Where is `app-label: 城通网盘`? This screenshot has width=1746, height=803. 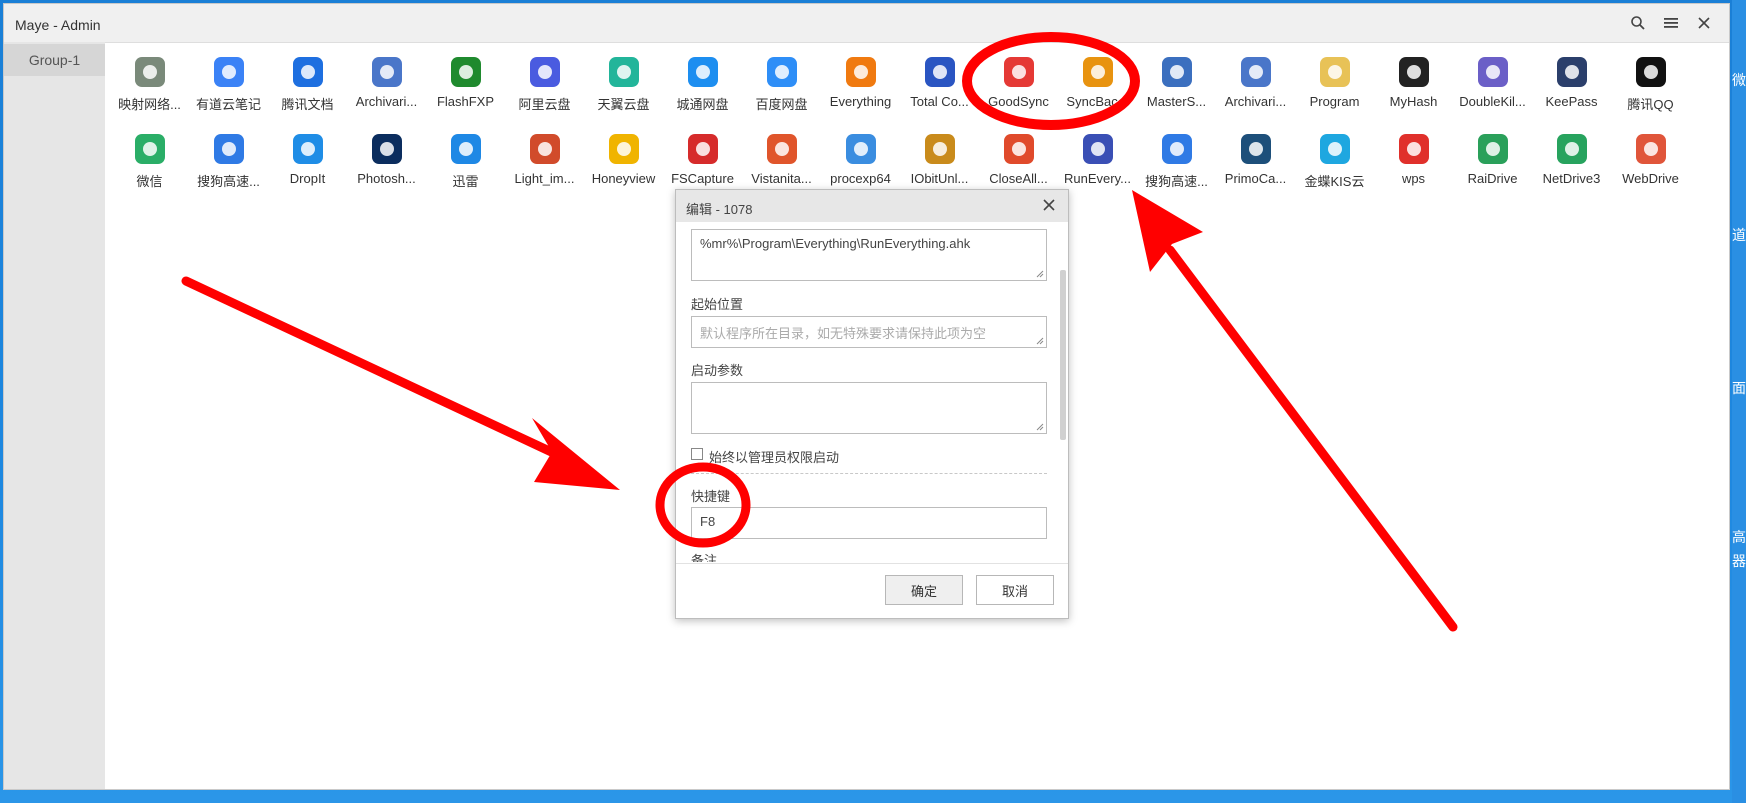
app-label: 城通网盘 is located at coordinates (702, 104).